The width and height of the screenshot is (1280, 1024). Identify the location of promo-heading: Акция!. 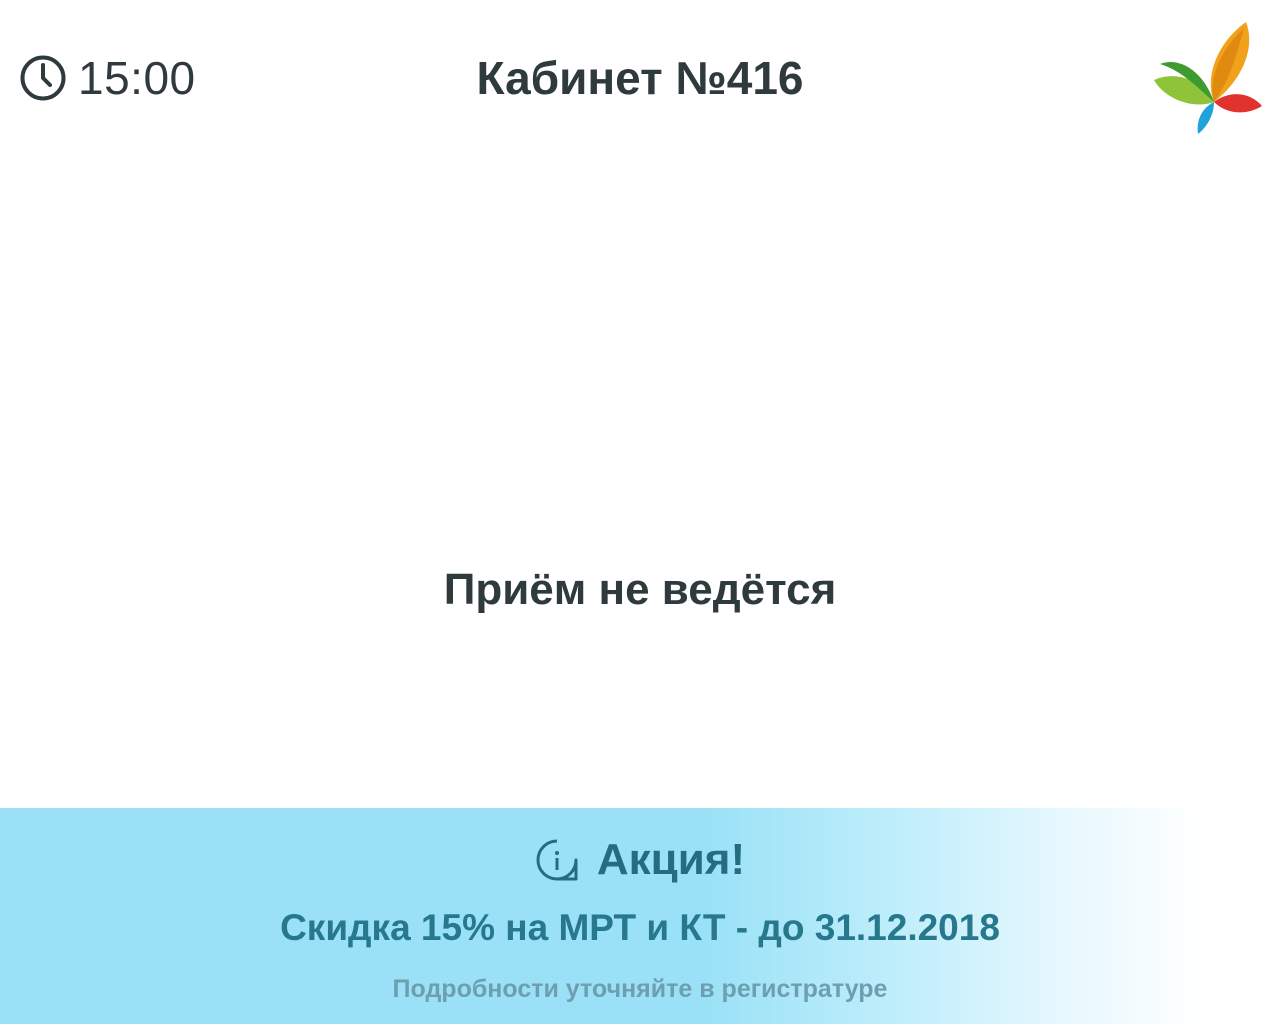
(640, 860).